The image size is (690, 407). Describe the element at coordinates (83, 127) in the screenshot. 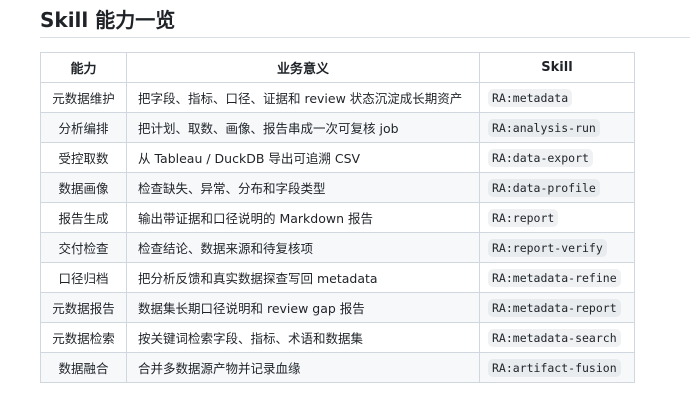

I see `capability-cell: 分析编排` at that location.